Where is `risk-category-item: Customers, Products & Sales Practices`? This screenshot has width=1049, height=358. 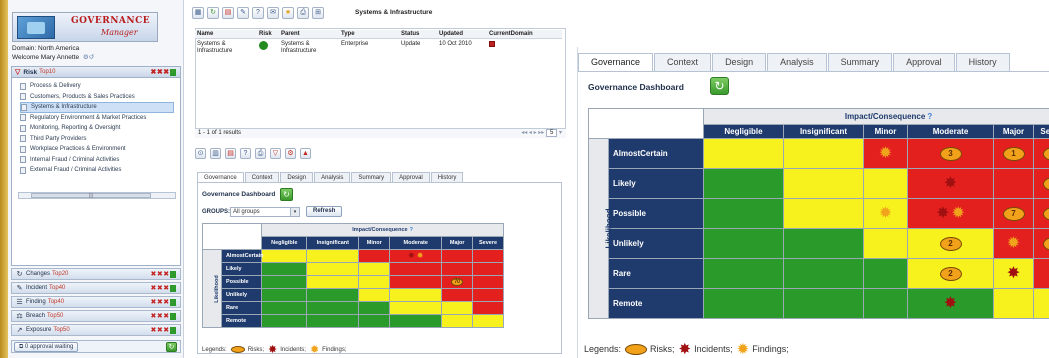
risk-category-item: Customers, Products & Sales Practices is located at coordinates (100, 97).